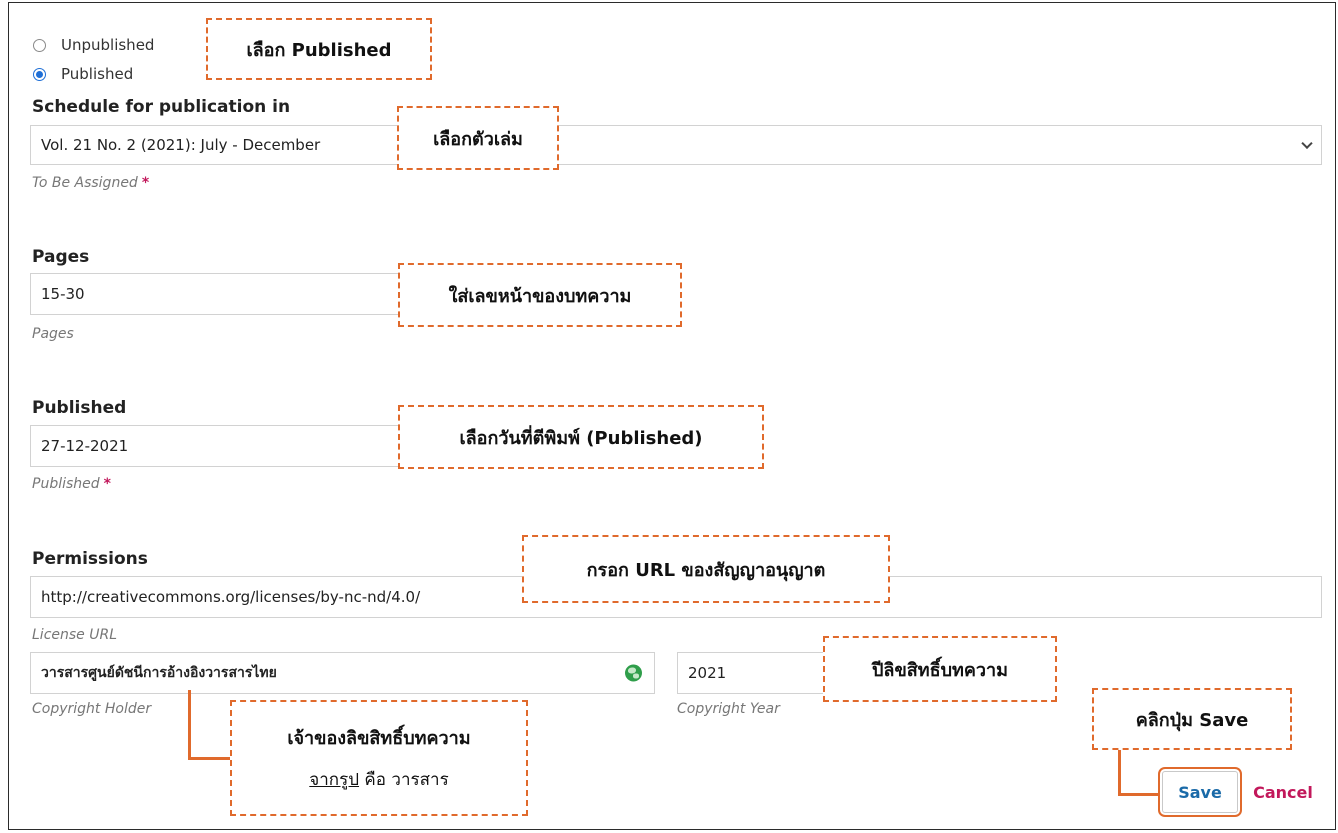 The image size is (1338, 833). Describe the element at coordinates (707, 673) in the screenshot. I see `copyright-year-value: 2021` at that location.